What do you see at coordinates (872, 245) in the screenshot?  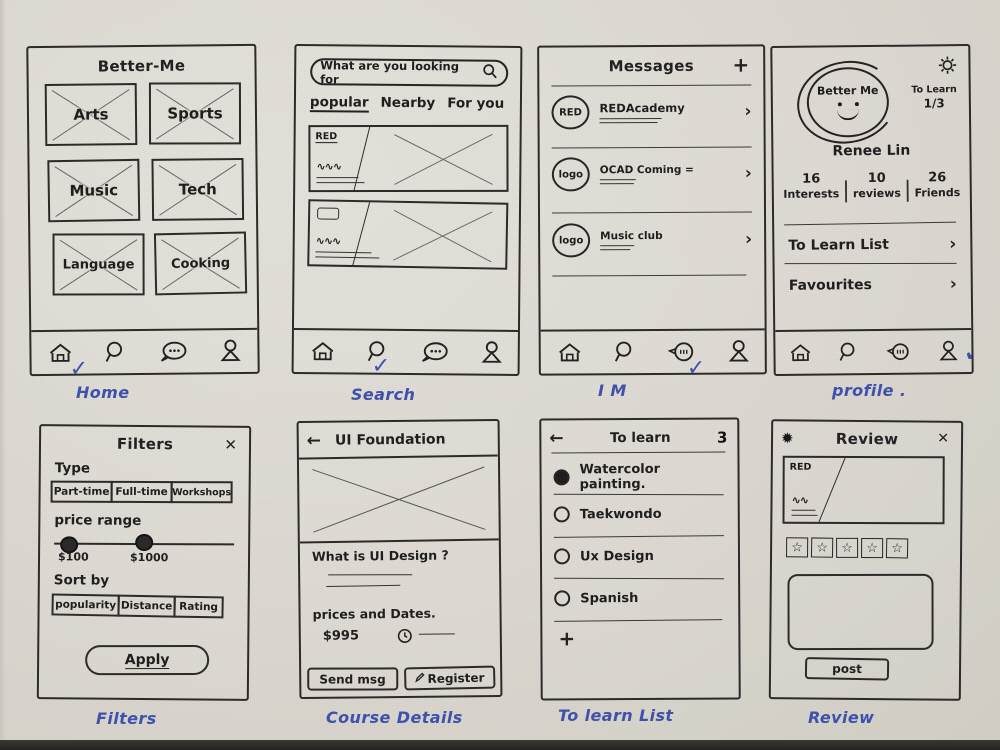 I see `link-to-learn-list: To Learn List ›` at bounding box center [872, 245].